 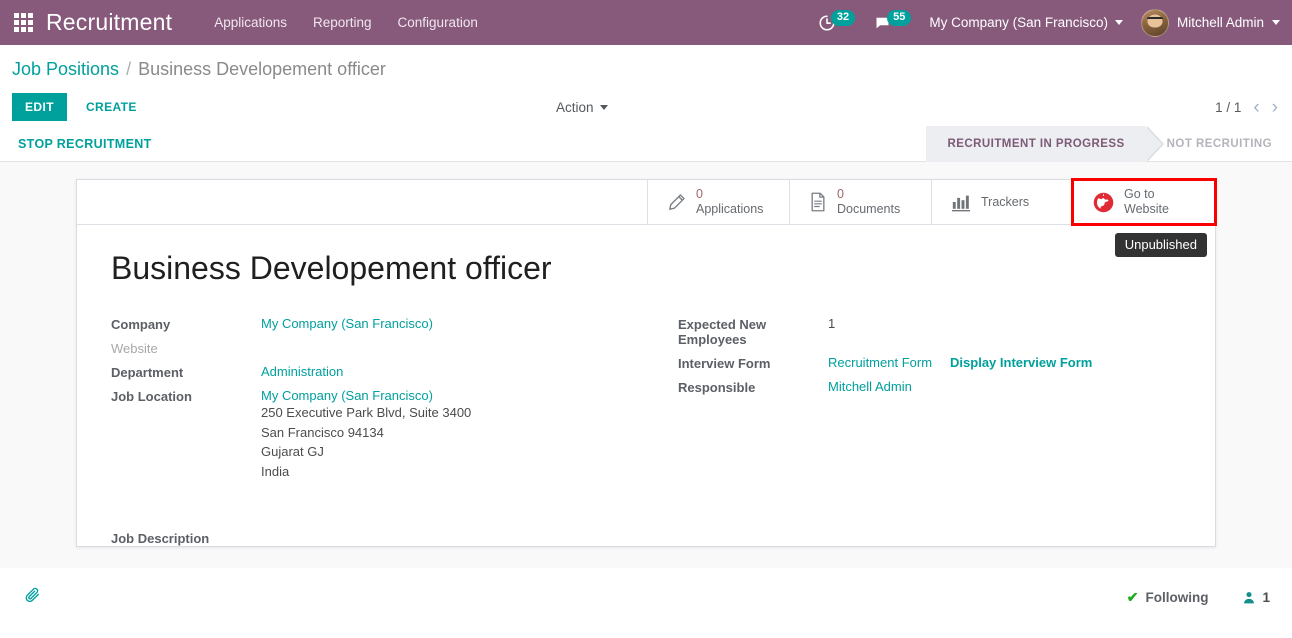 I want to click on document-icon, so click(x=818, y=202).